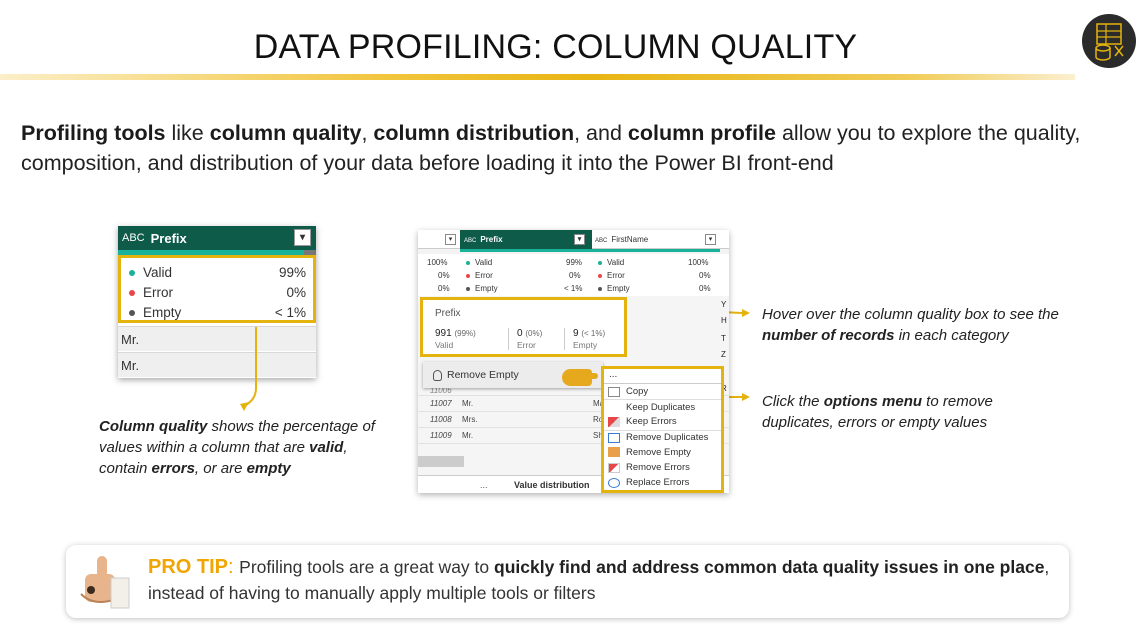 The width and height of the screenshot is (1139, 633). I want to click on menu-item-copy: Copy, so click(662, 391).